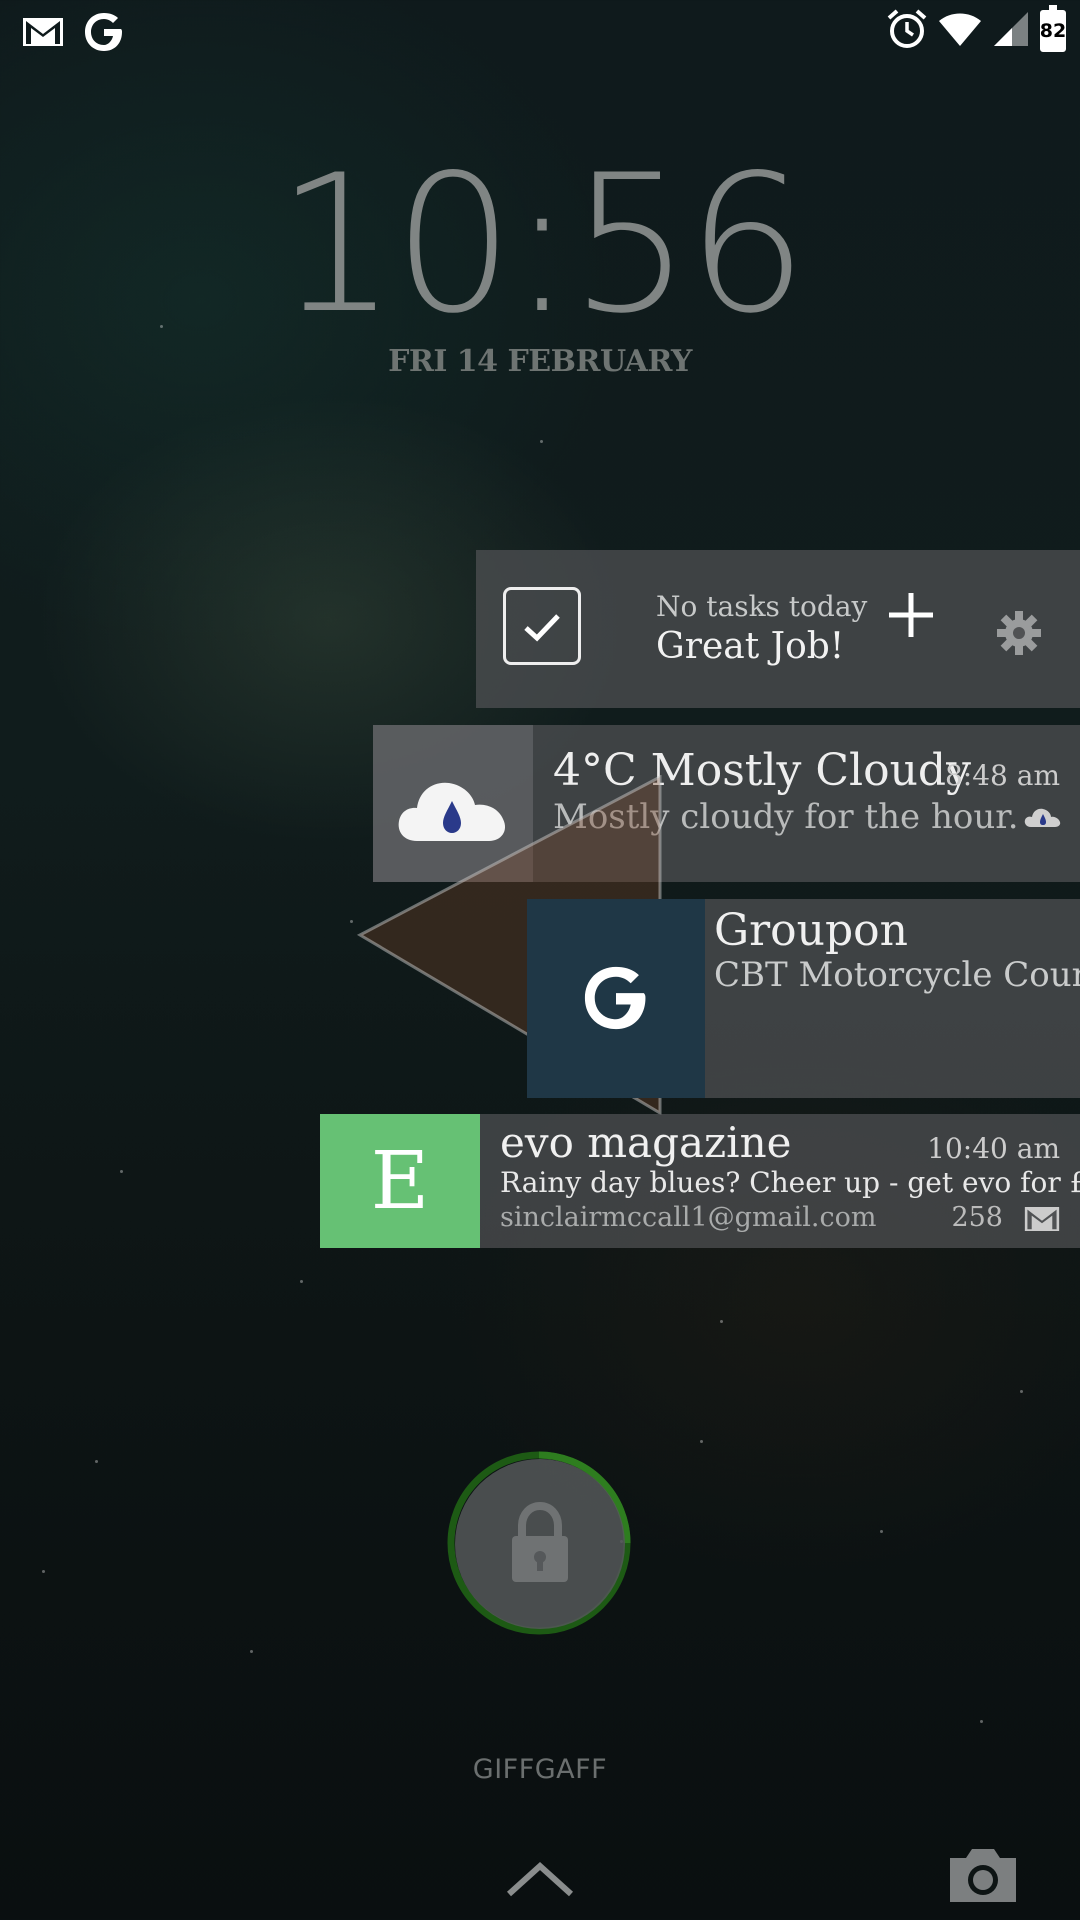 The height and width of the screenshot is (1920, 1080). Describe the element at coordinates (811, 930) in the screenshot. I see `groupon-title: Groupon` at that location.